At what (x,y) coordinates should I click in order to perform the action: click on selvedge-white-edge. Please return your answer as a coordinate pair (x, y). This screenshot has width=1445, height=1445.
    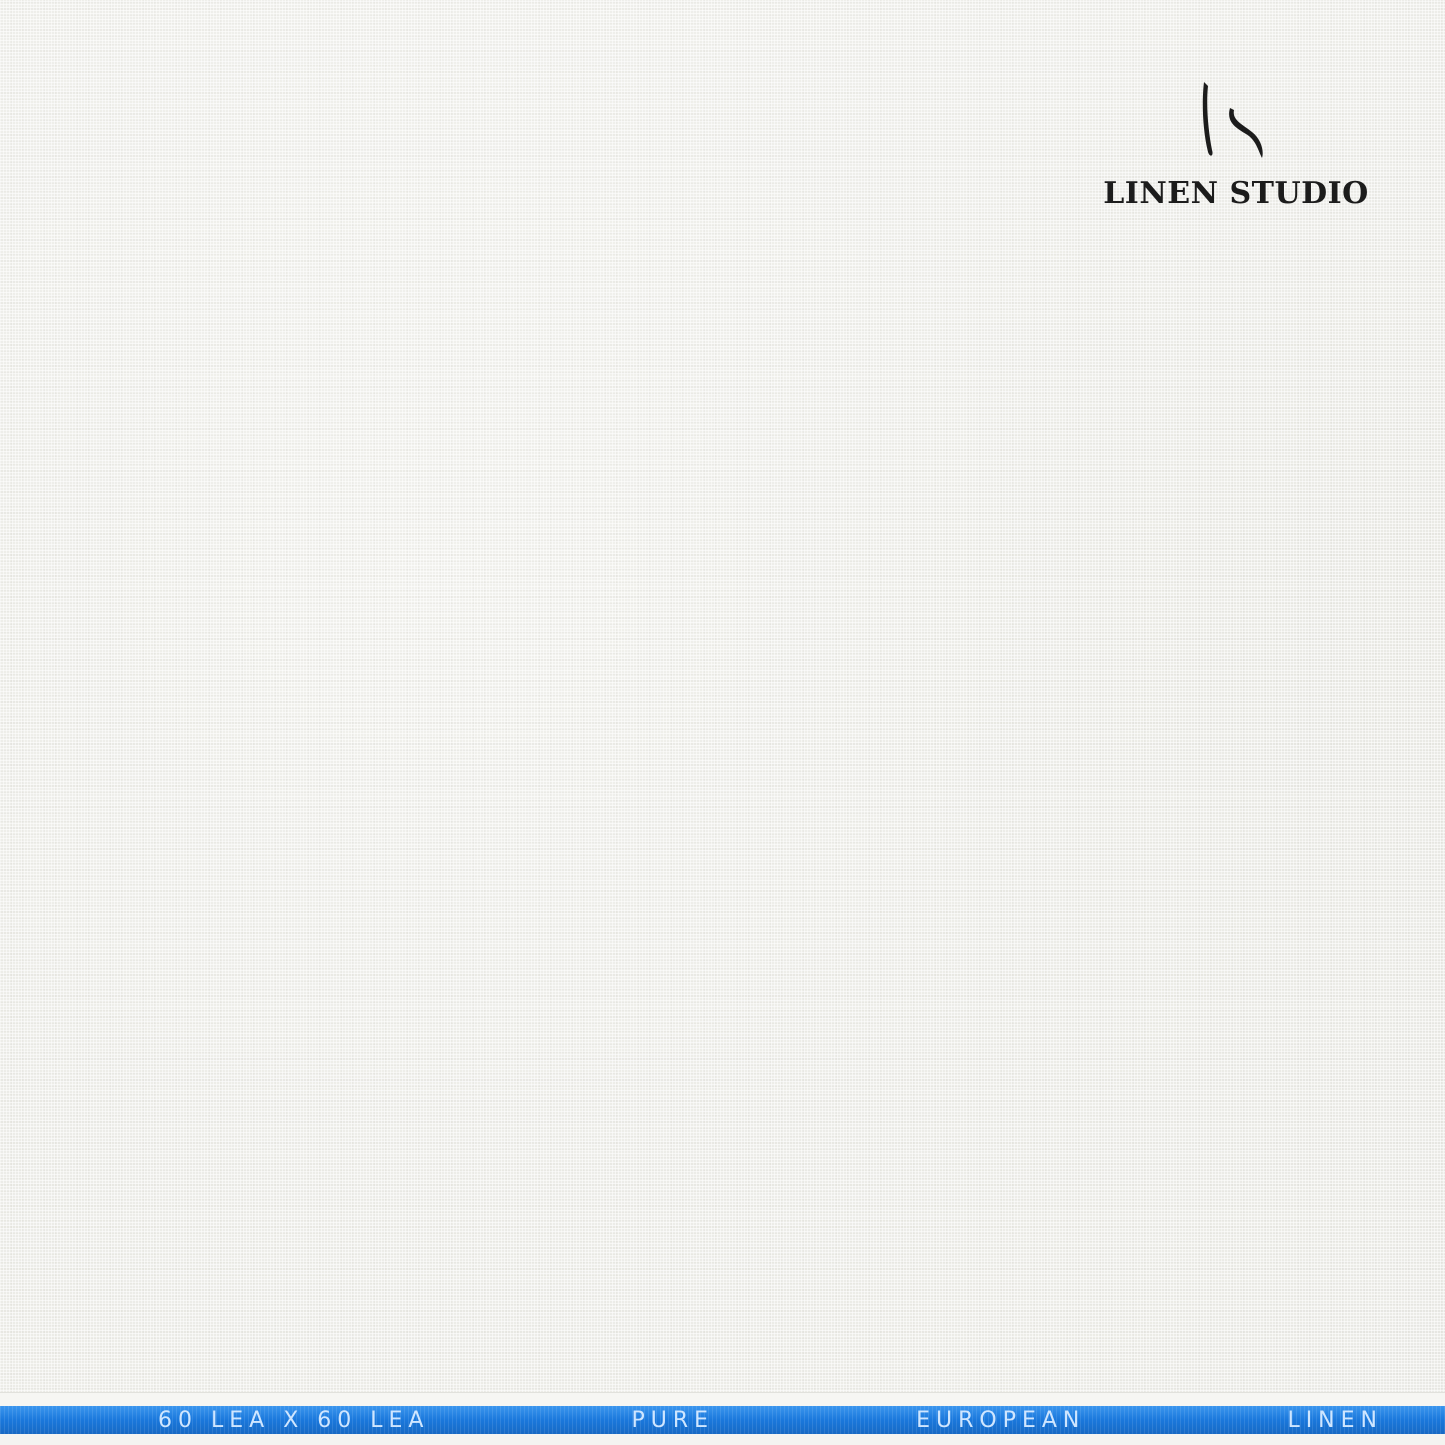
    Looking at the image, I should click on (722, 1399).